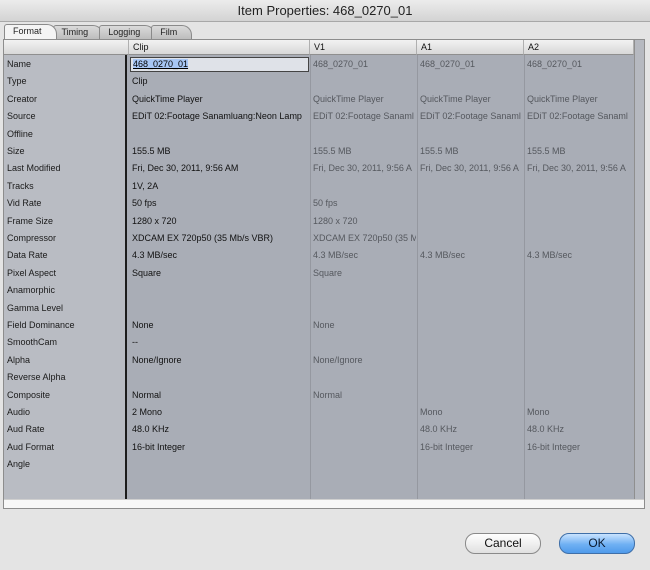  Describe the element at coordinates (363, 325) in the screenshot. I see `v1-value: None` at that location.